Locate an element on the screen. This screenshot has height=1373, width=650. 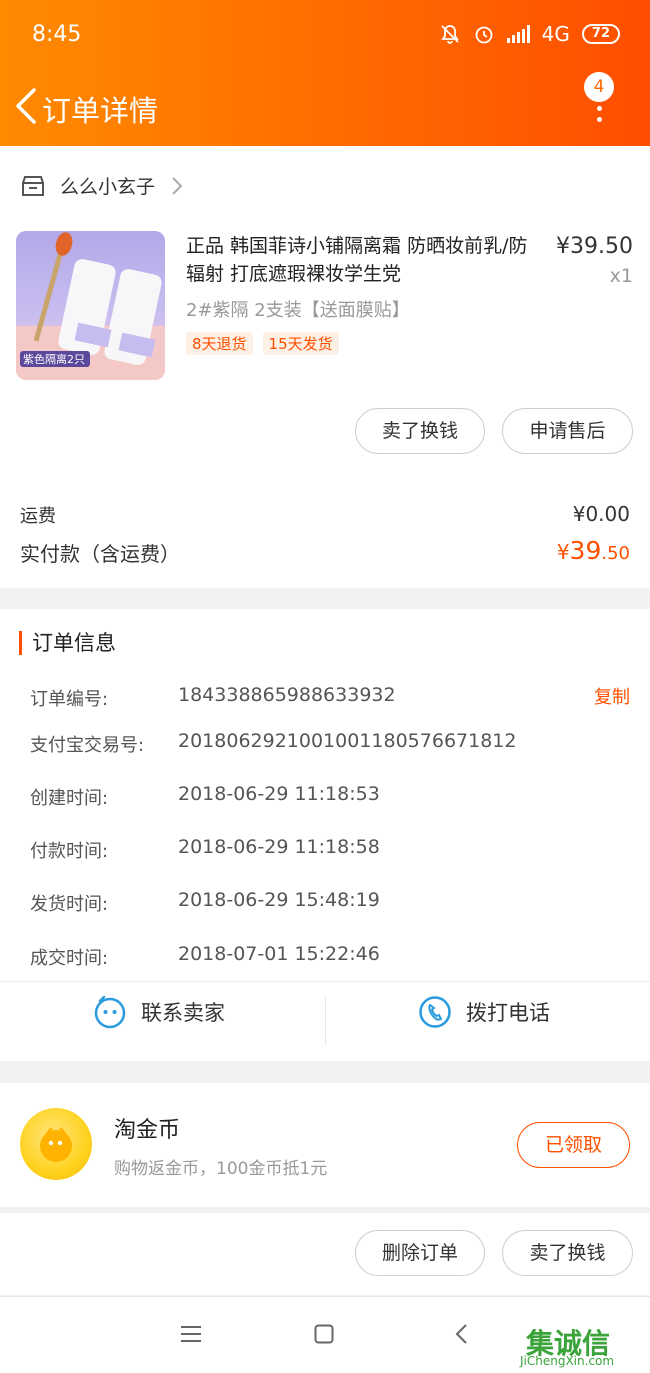
back-icon is located at coordinates (28, 106).